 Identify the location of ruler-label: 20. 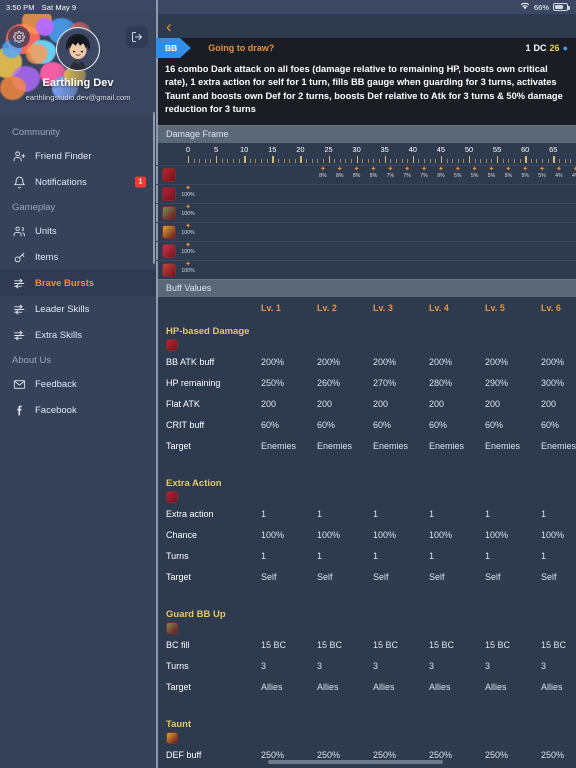
(300, 149).